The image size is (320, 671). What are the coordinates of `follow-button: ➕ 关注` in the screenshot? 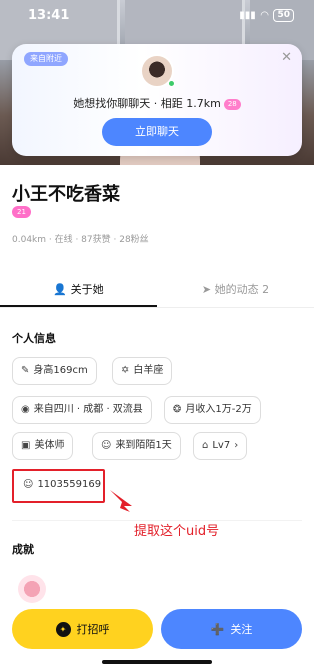 It's located at (231, 629).